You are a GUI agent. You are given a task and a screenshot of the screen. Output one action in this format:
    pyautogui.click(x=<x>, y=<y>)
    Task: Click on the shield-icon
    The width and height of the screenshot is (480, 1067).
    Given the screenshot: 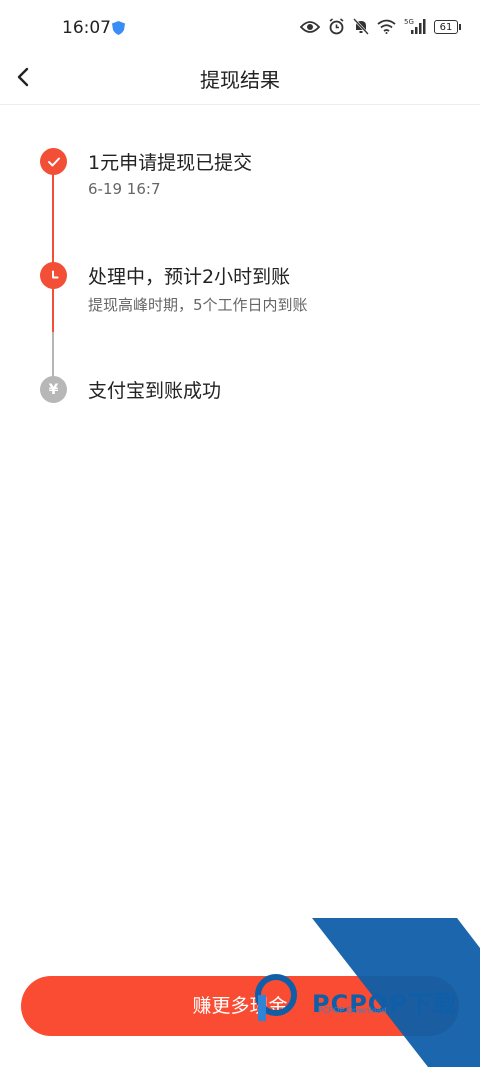 What is the action you would take?
    pyautogui.click(x=118, y=28)
    